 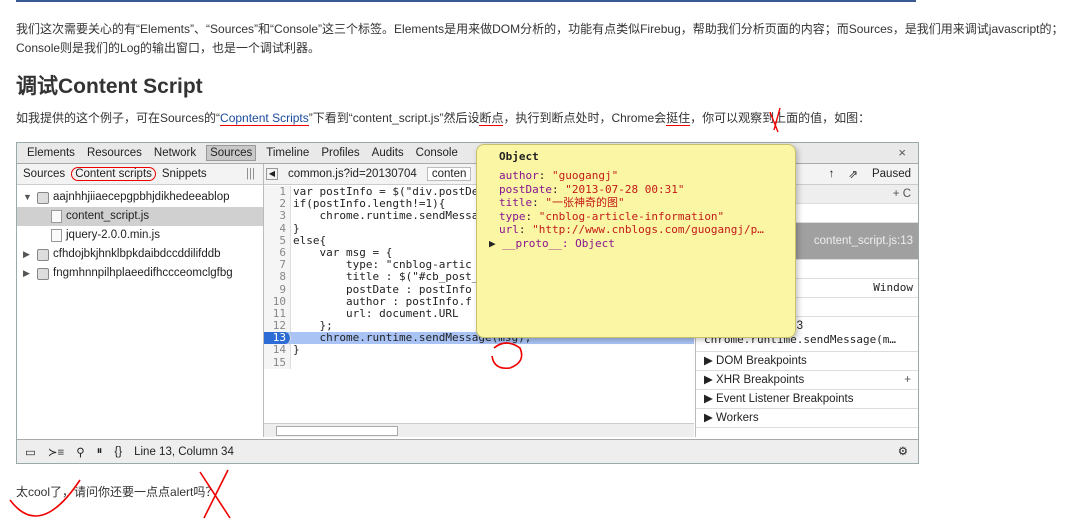 What do you see at coordinates (775, 120) in the screenshot?
I see `annotation-cross-small` at bounding box center [775, 120].